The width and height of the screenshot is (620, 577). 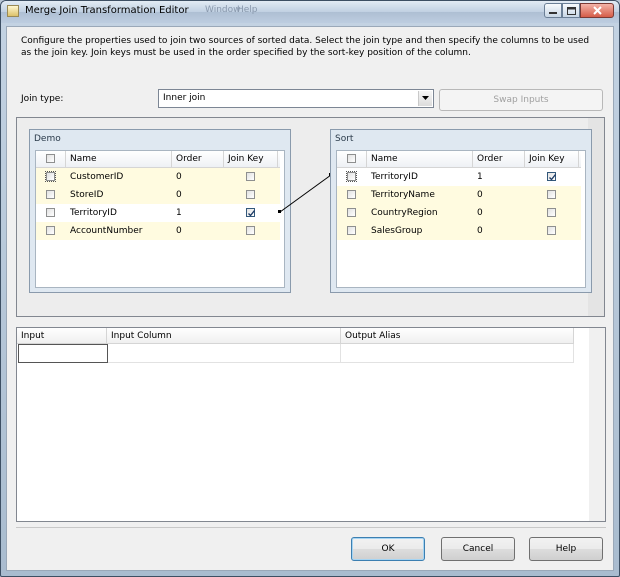 I want to click on close-button, so click(x=597, y=10).